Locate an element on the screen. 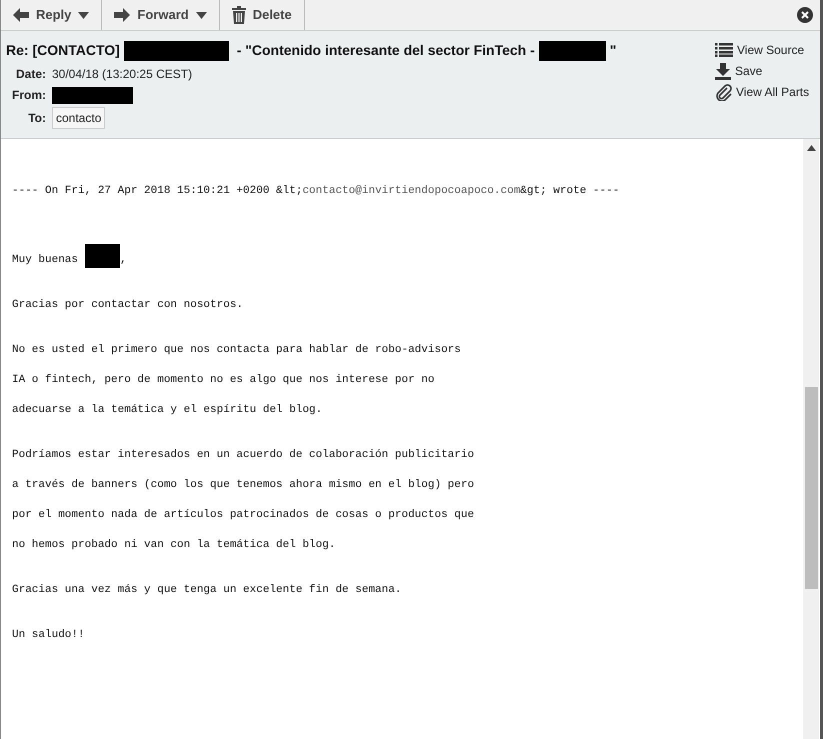 Image resolution: width=823 pixels, height=739 pixels. download-icon is located at coordinates (723, 71).